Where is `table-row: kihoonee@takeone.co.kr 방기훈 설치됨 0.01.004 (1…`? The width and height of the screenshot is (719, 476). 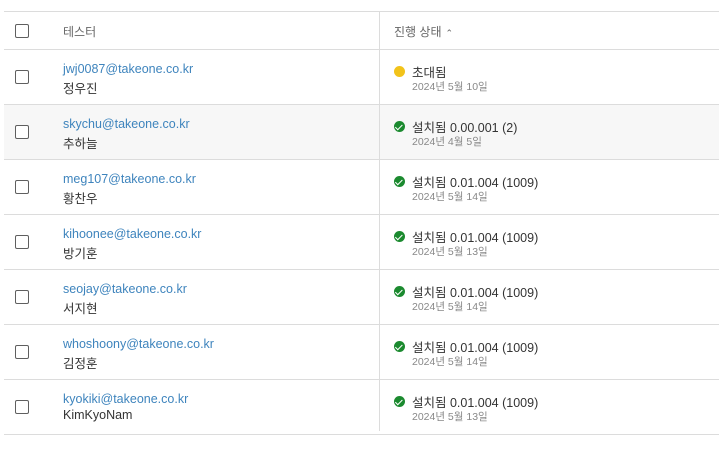 table-row: kihoonee@takeone.co.kr 방기훈 설치됨 0.01.004 (1… is located at coordinates (361, 242).